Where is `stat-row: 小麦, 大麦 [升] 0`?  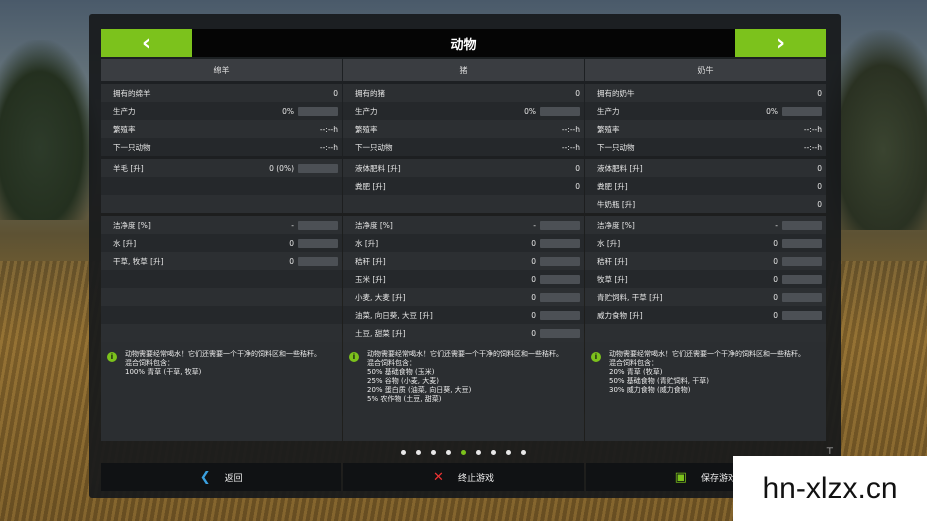 stat-row: 小麦, 大麦 [升] 0 is located at coordinates (463, 297).